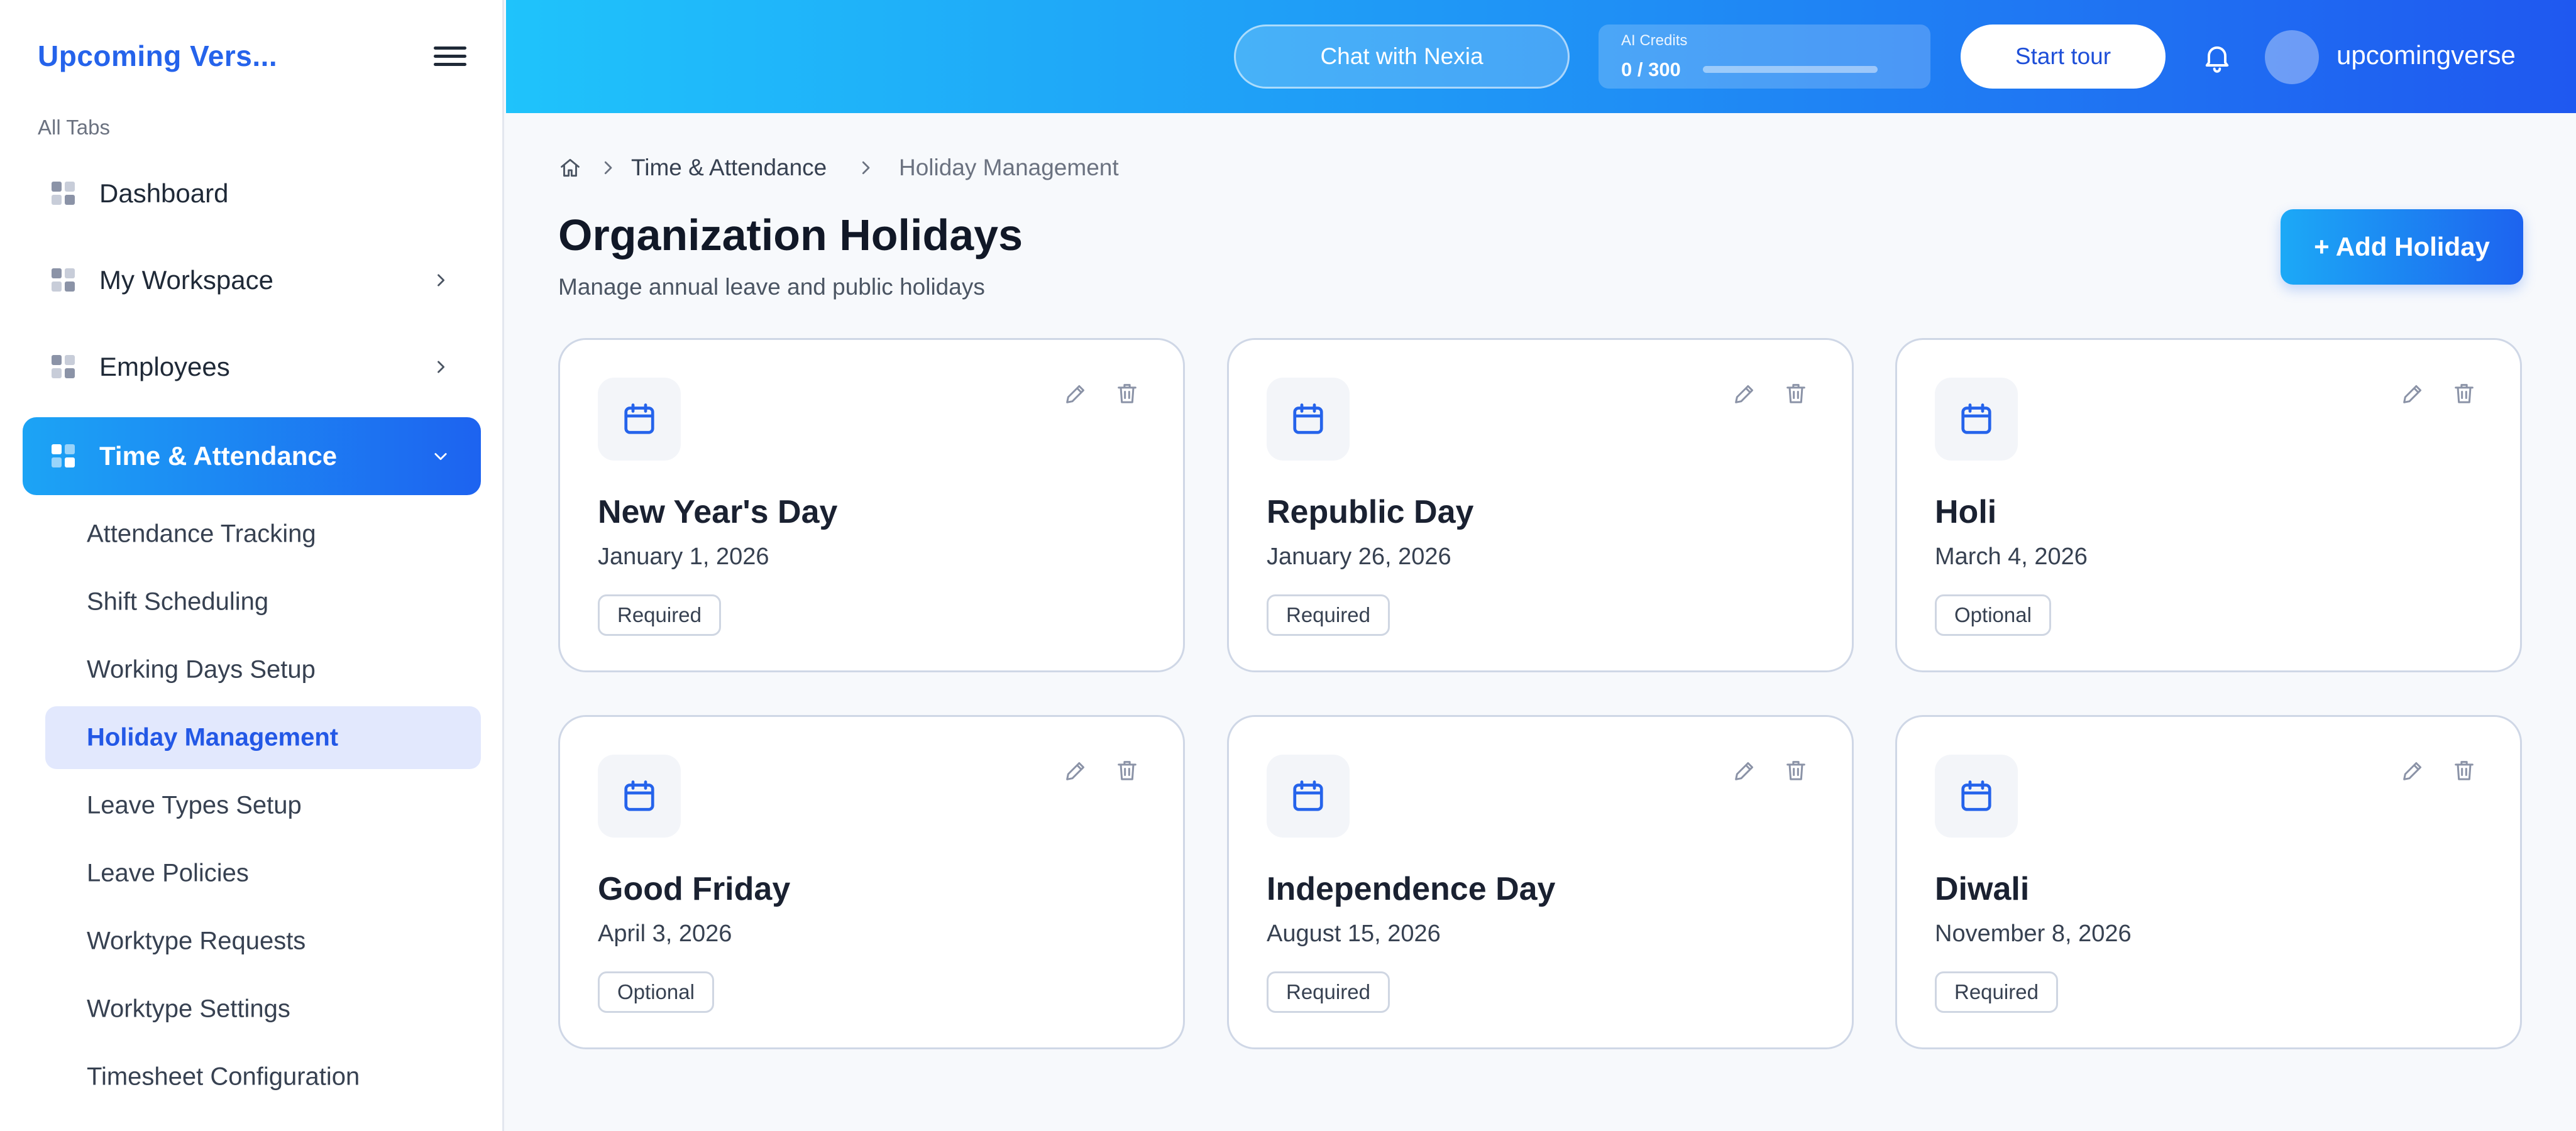 This screenshot has width=2576, height=1131. Describe the element at coordinates (729, 168) in the screenshot. I see `breadcrumb-link-time-attendance: Time & Attendance` at that location.